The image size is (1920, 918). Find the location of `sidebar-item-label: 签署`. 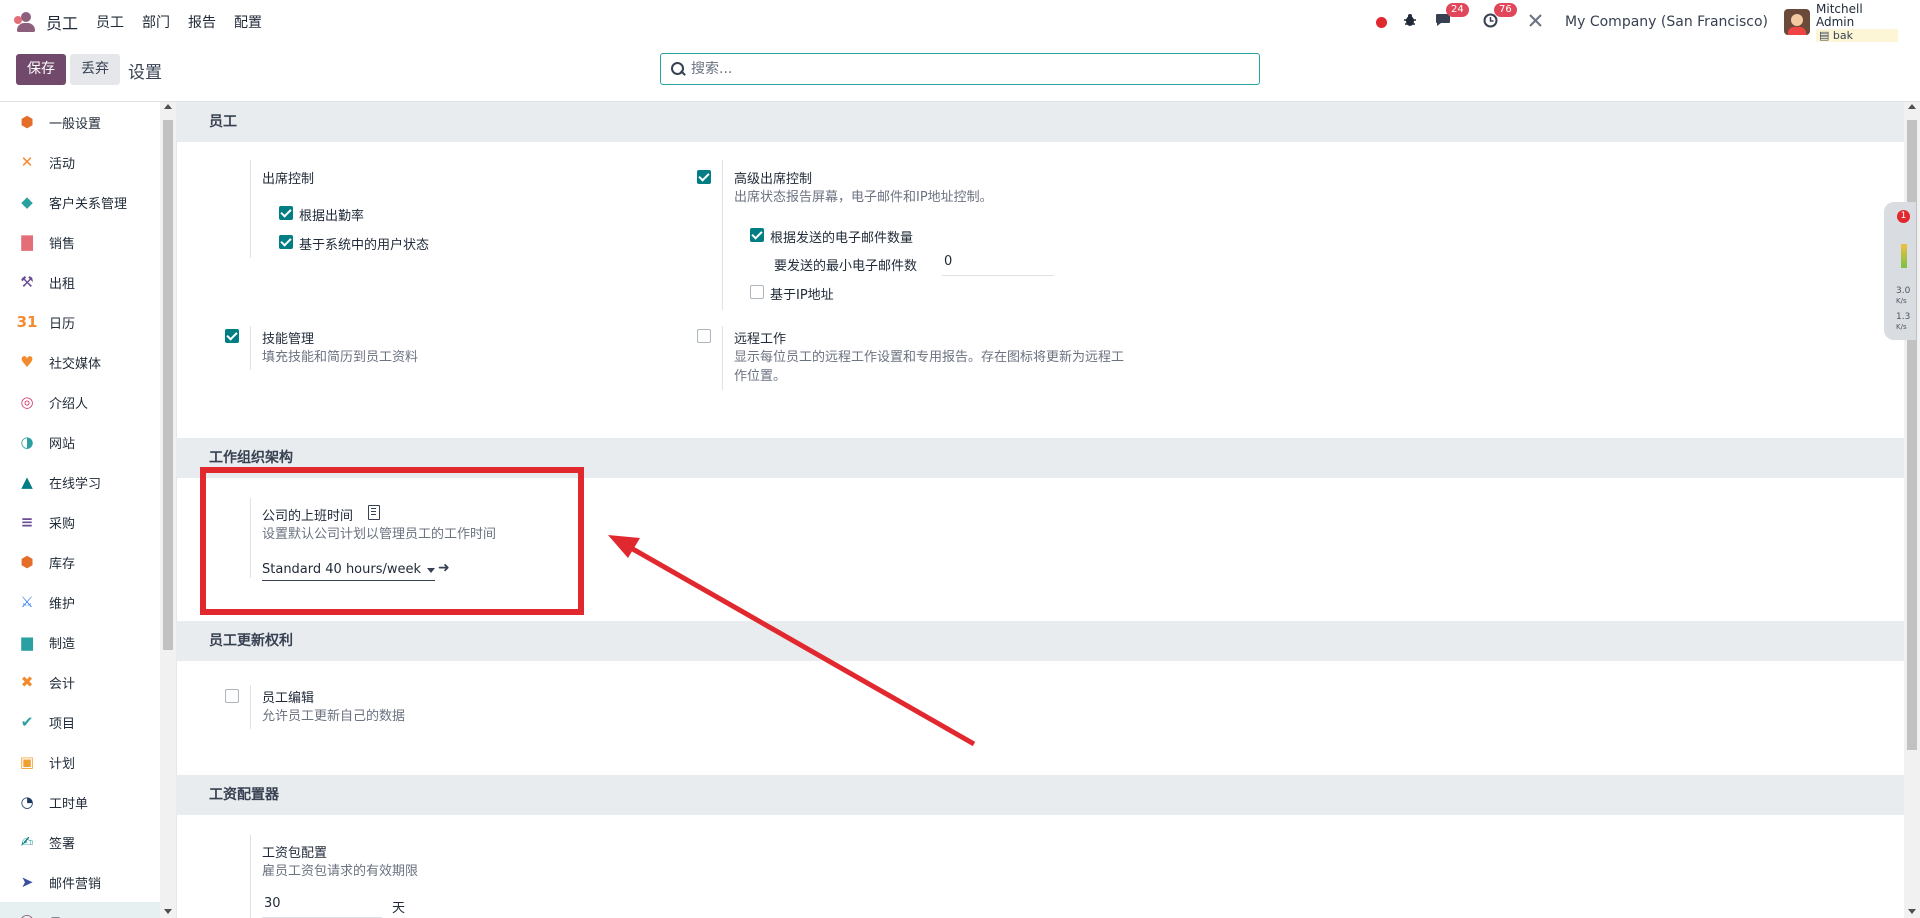

sidebar-item-label: 签署 is located at coordinates (62, 844).